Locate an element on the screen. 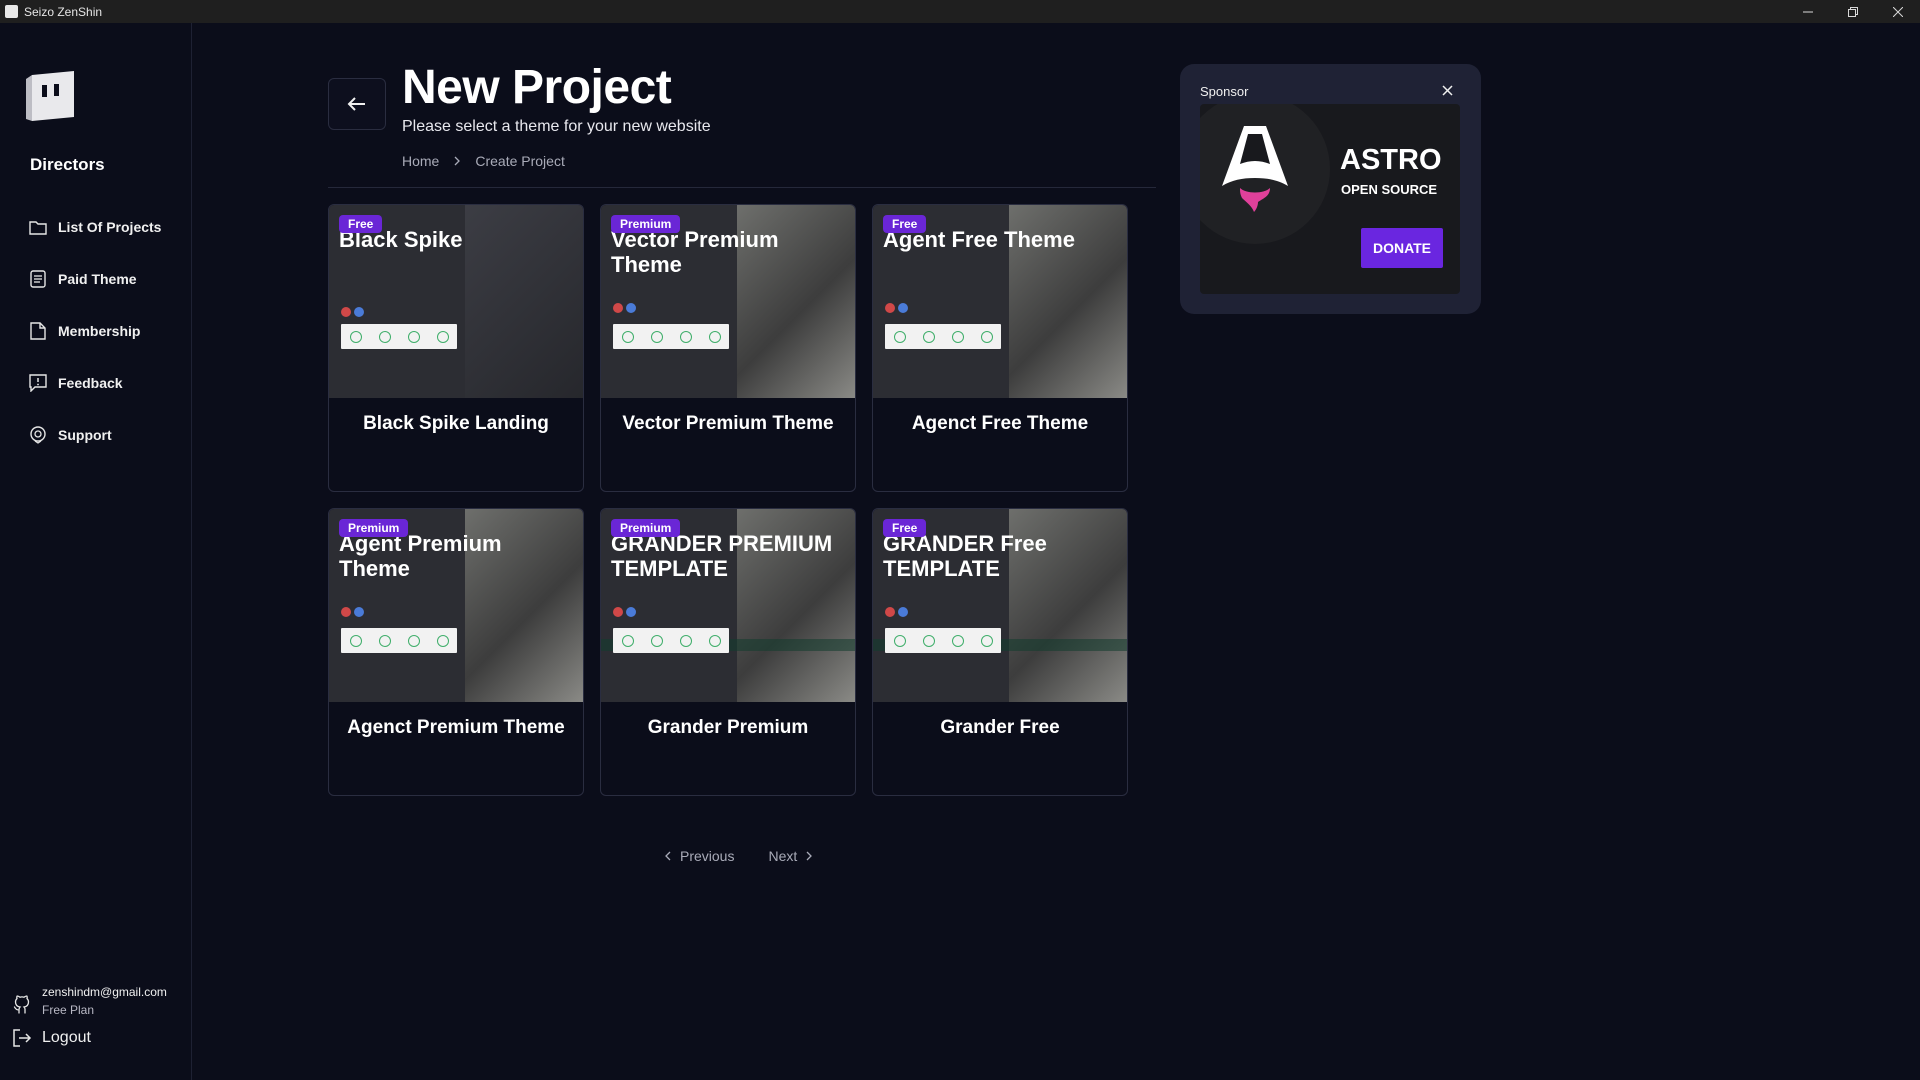 The height and width of the screenshot is (1080, 1920). sidebar-item-list-of-projects: List Of Projects is located at coordinates (94, 227).